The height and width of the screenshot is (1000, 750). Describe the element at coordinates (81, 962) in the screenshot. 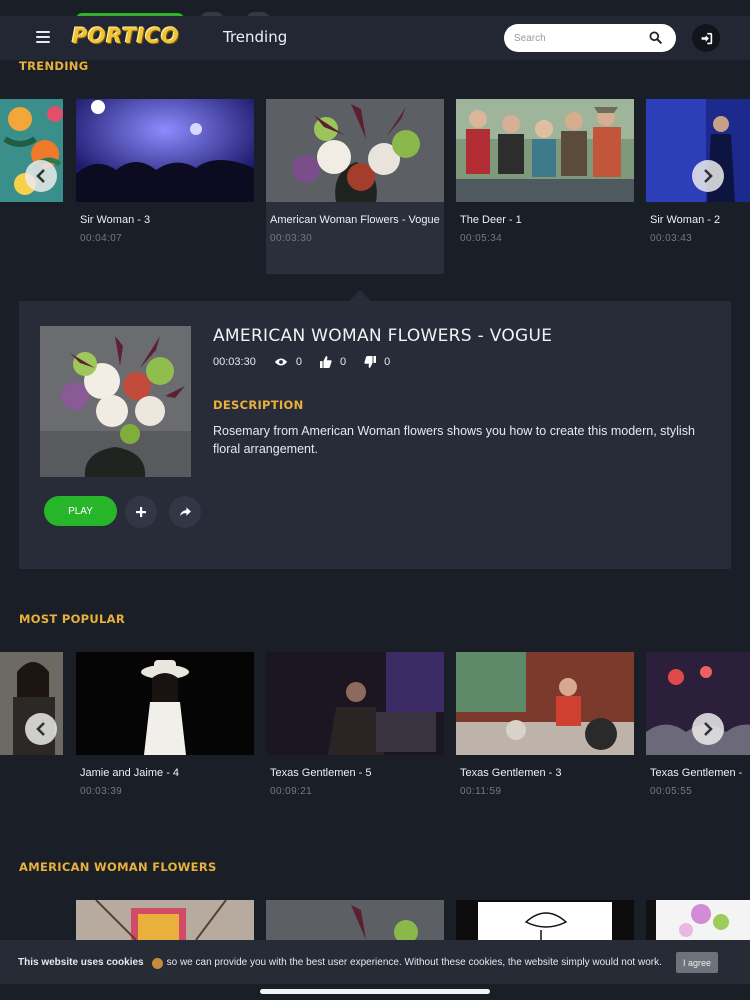

I see `cookie-heading: This website uses cookies` at that location.